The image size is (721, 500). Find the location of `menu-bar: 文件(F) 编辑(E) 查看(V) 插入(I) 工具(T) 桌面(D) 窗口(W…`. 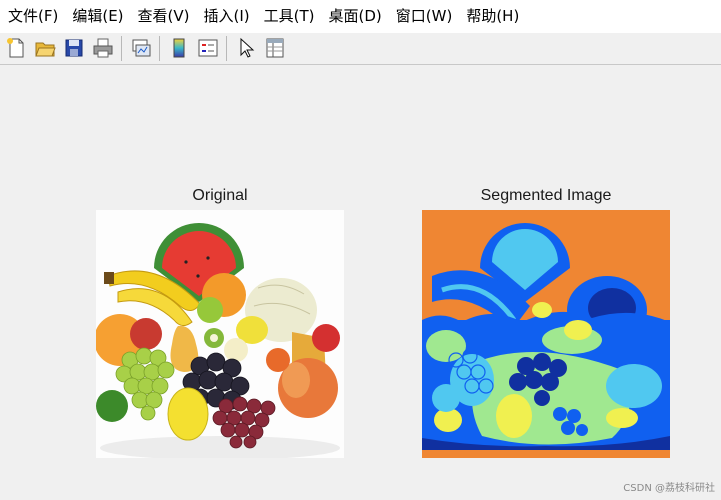

menu-bar: 文件(F) 编辑(E) 查看(V) 插入(I) 工具(T) 桌面(D) 窗口(W… is located at coordinates (360, 16).